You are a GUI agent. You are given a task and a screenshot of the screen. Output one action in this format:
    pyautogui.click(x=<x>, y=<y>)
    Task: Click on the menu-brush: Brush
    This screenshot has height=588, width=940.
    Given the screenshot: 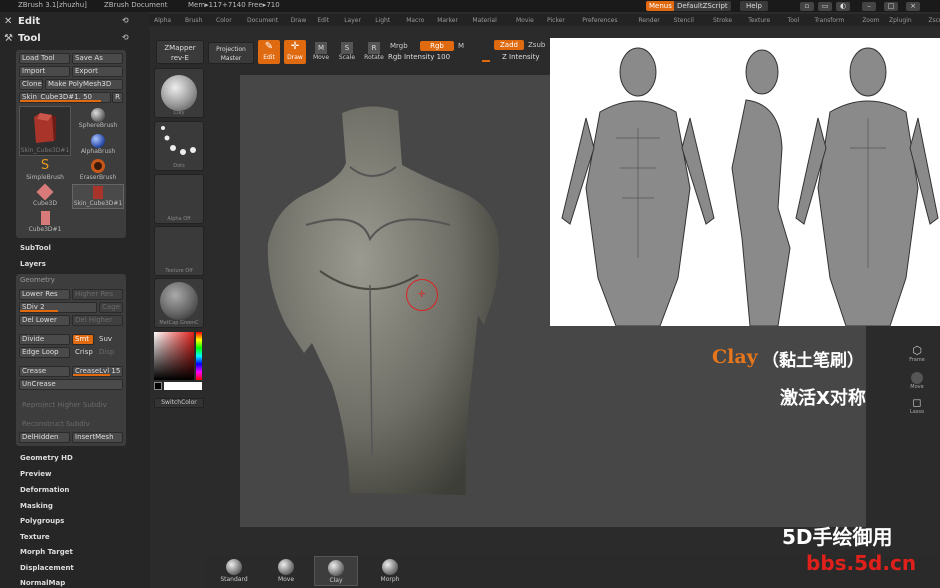 What is the action you would take?
    pyautogui.click(x=193, y=20)
    